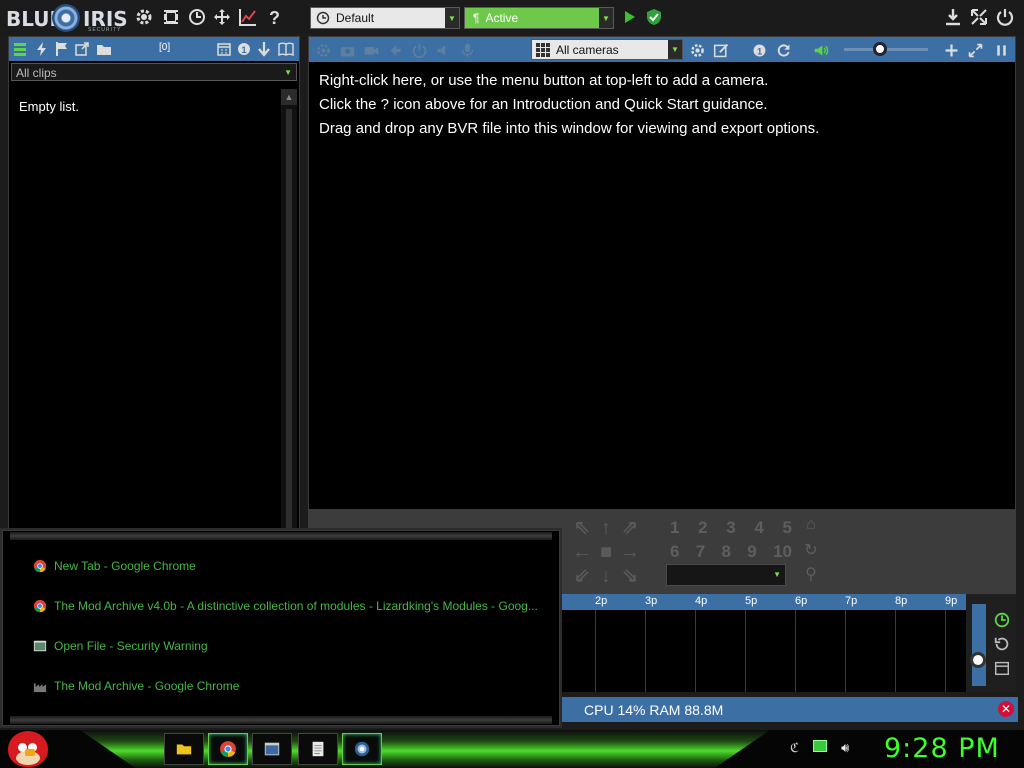 Image resolution: width=1024 pixels, height=768 pixels. What do you see at coordinates (674, 554) in the screenshot?
I see `ptz-preset-button: 6` at bounding box center [674, 554].